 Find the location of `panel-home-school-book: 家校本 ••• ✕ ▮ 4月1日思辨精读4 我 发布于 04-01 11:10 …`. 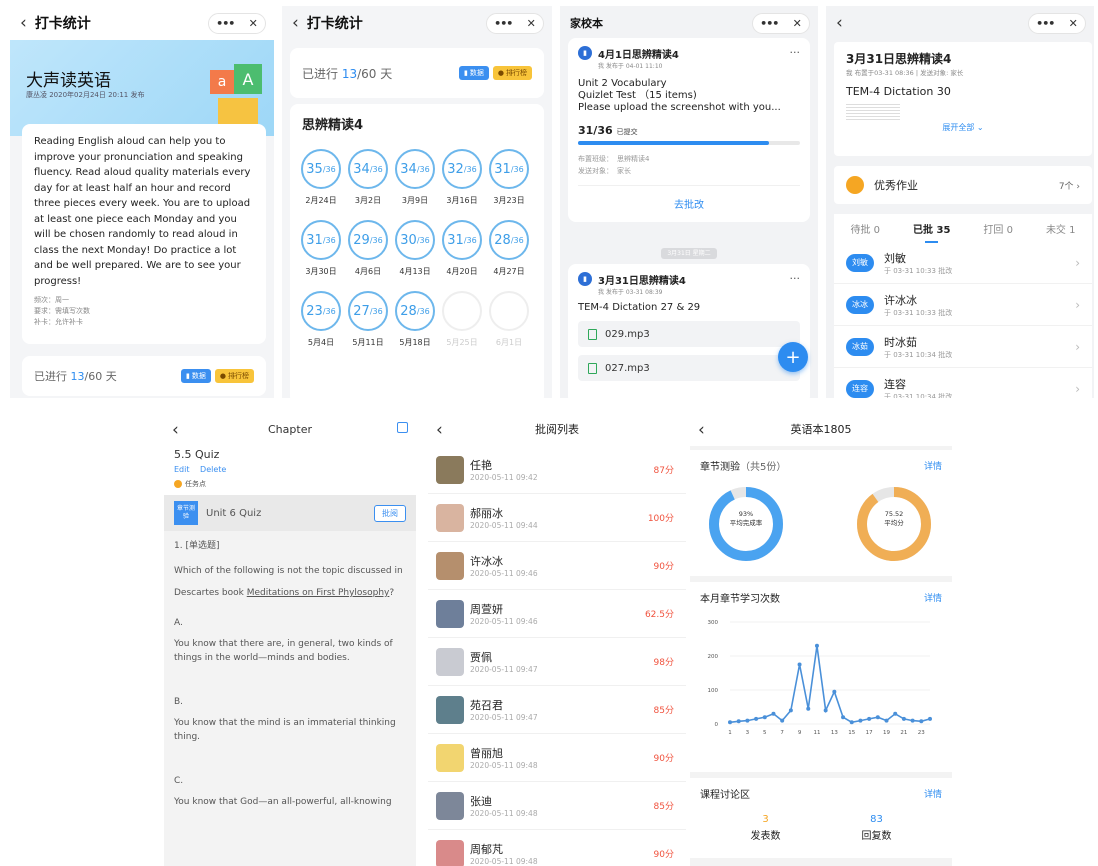

panel-home-school-book: 家校本 ••• ✕ ▮ 4月1日思辨精读4 我 发布于 04-01 11:10 … is located at coordinates (689, 202).